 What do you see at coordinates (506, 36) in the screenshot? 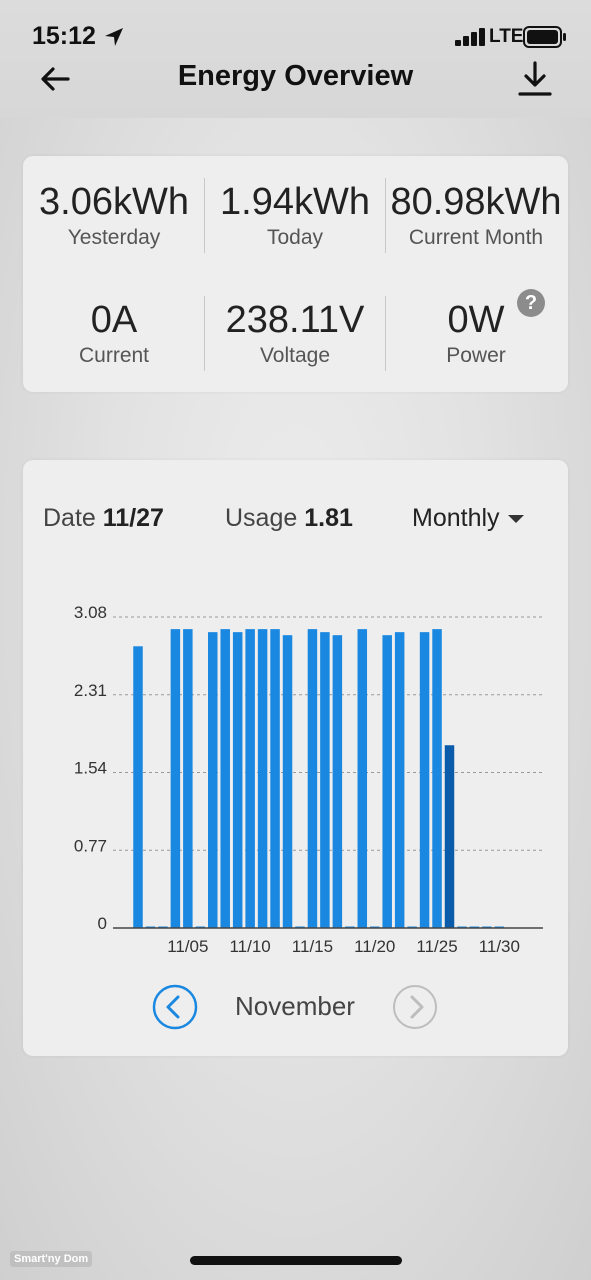
I see `network-type: LTE` at bounding box center [506, 36].